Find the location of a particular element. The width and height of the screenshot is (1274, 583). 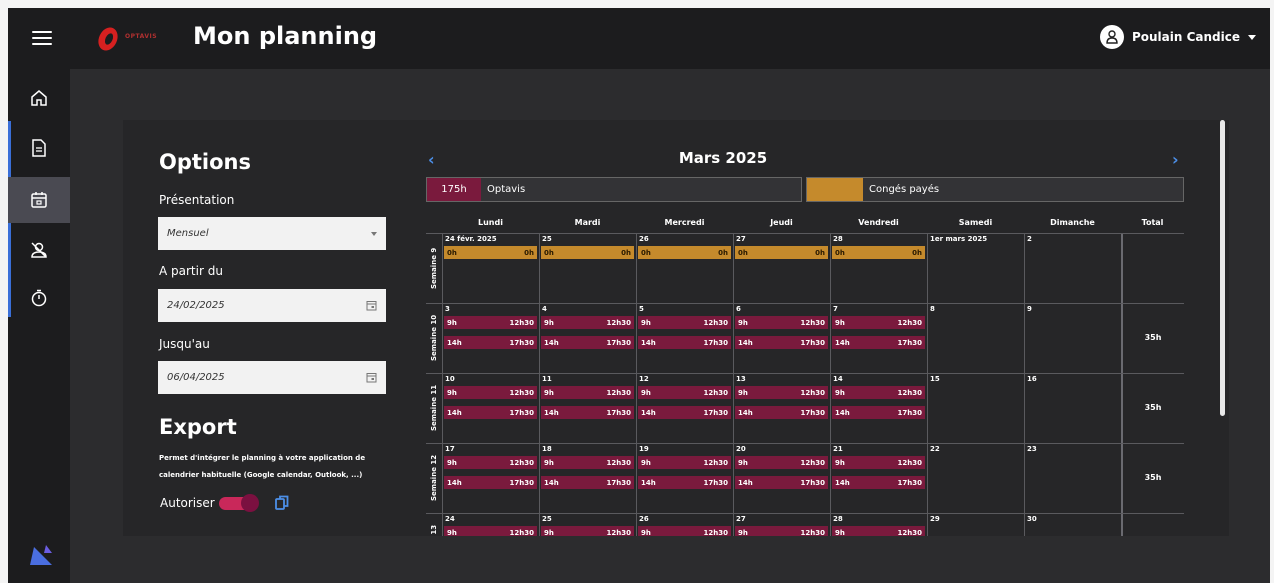

day-cell-date: 6 is located at coordinates (738, 309).